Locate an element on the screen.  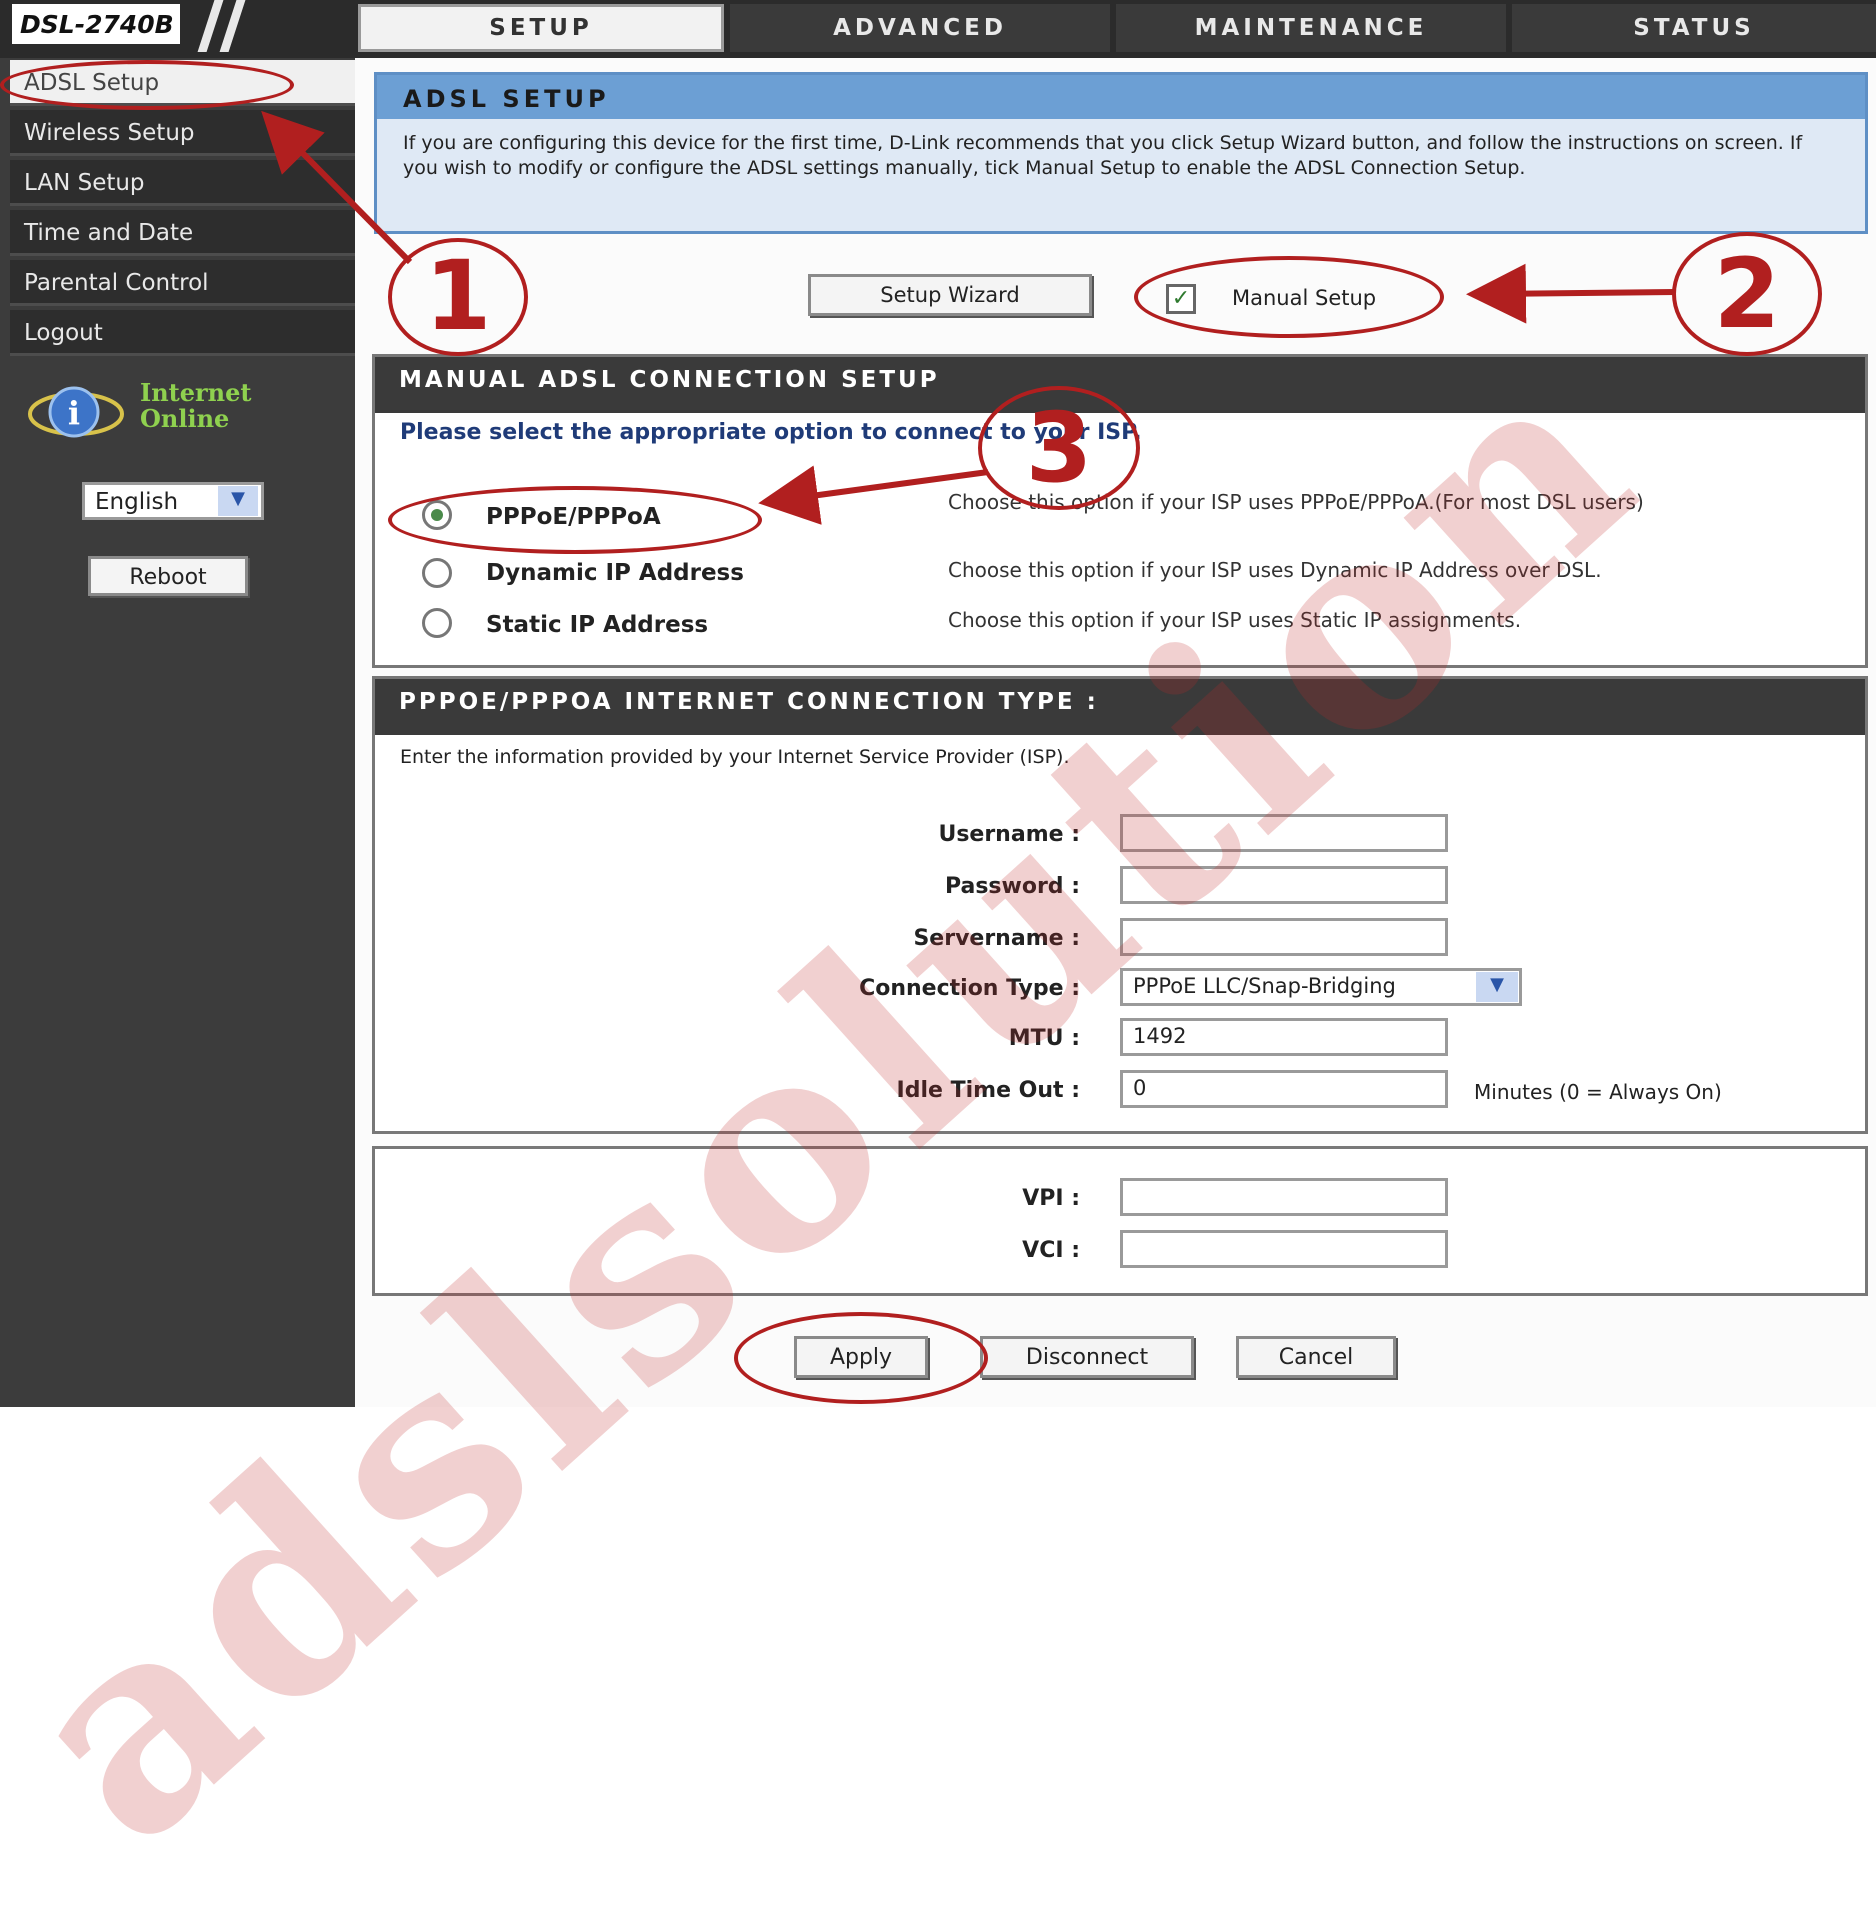
step-2-number: 2 is located at coordinates (1747, 294).